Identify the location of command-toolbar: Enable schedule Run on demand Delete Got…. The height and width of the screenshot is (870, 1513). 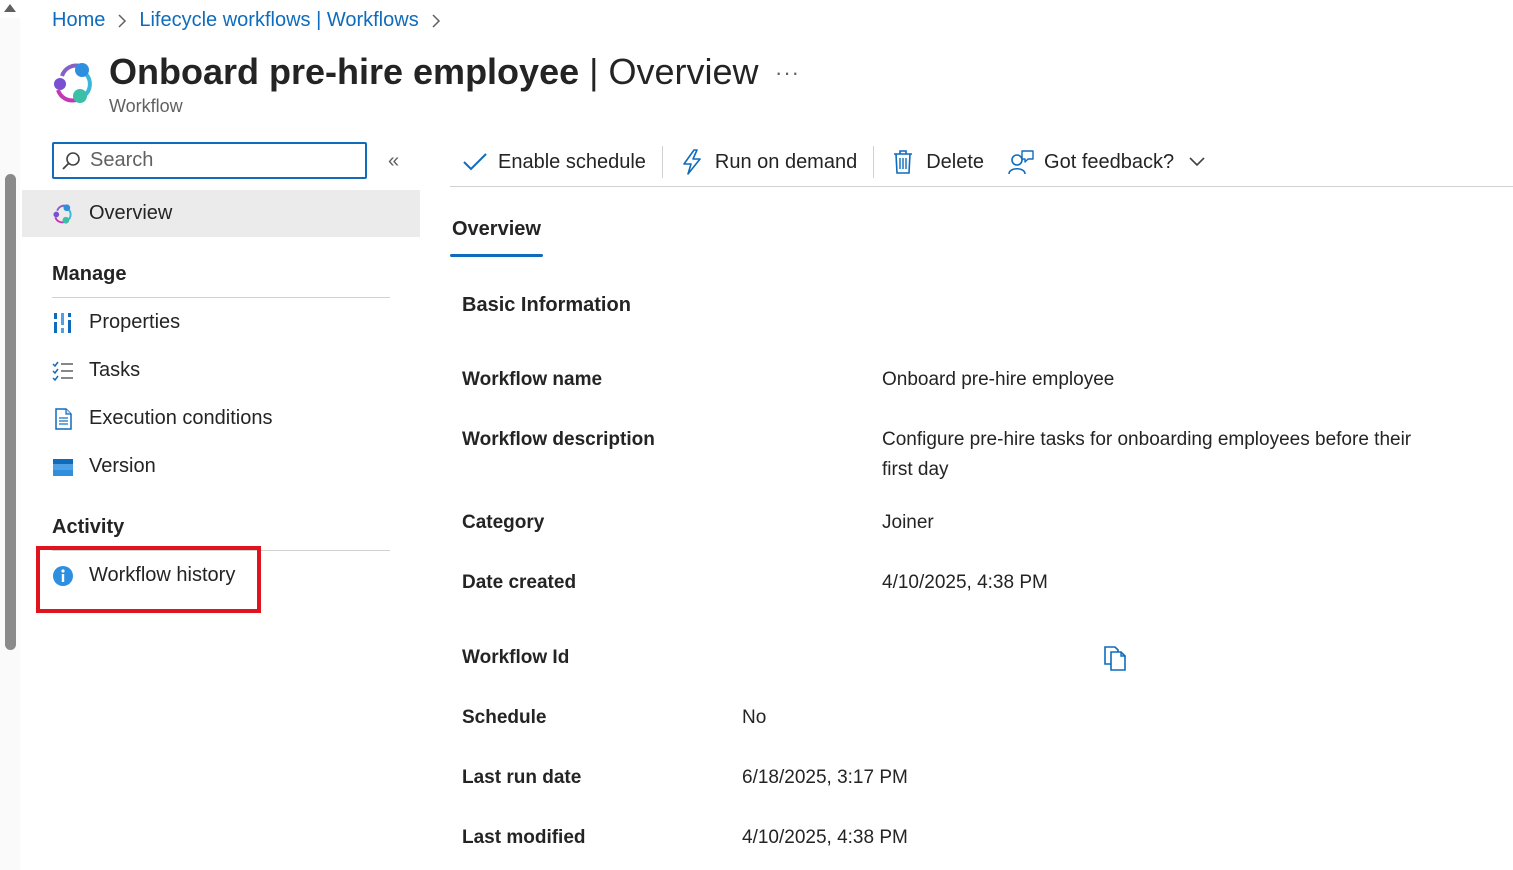
(981, 162).